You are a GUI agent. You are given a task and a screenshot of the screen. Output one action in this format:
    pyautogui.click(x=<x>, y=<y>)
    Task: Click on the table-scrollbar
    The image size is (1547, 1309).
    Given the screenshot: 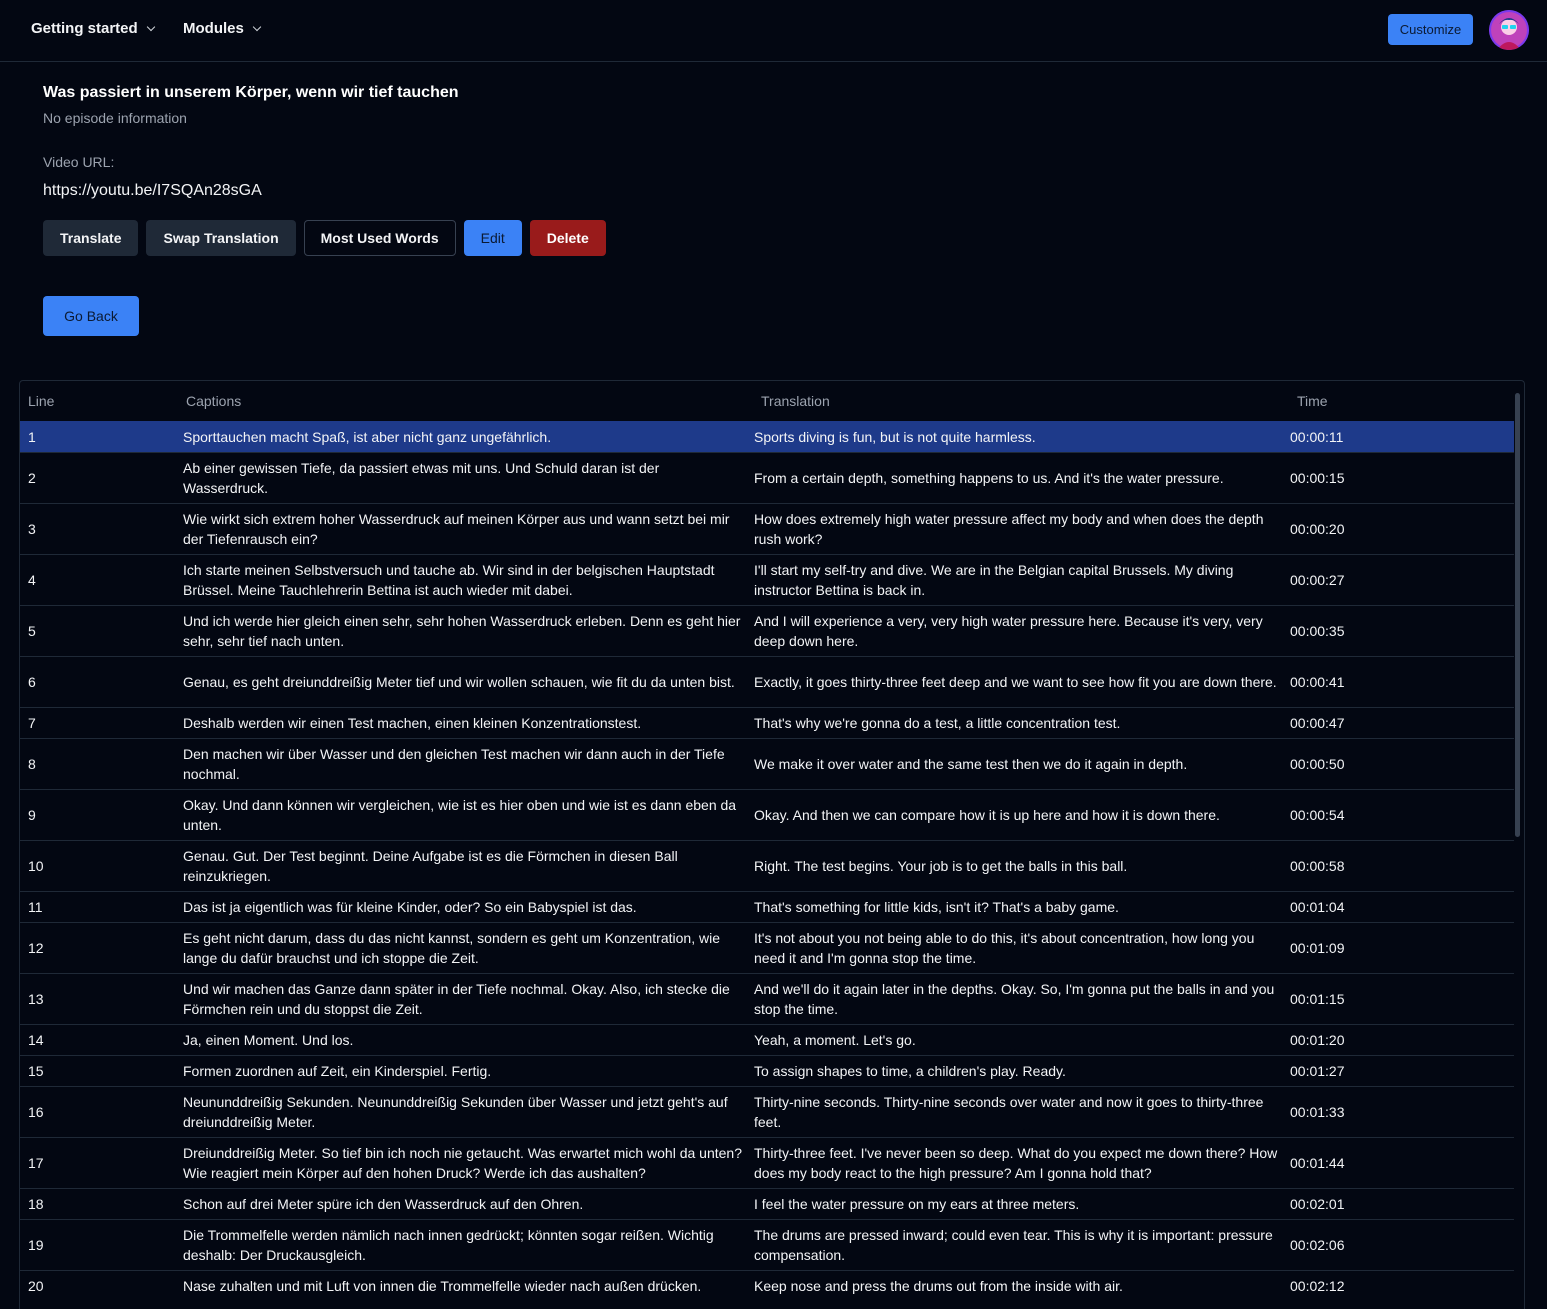 What is the action you would take?
    pyautogui.click(x=1517, y=615)
    